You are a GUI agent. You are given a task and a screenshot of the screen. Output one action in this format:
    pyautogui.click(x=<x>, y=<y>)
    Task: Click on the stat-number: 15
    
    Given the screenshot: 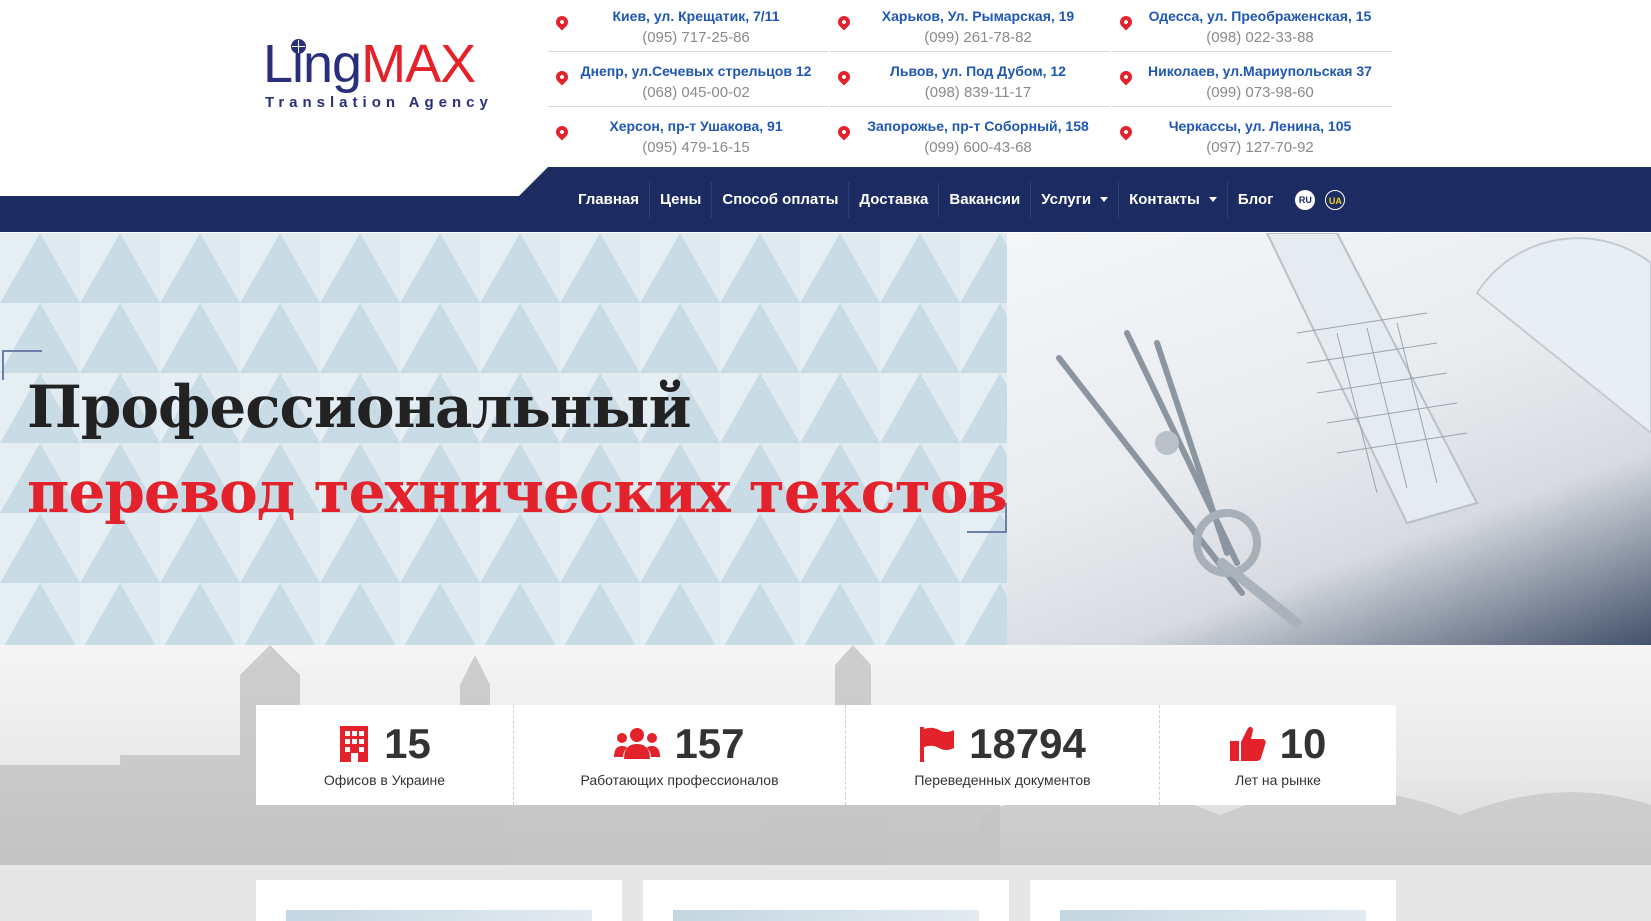 What is the action you would take?
    pyautogui.click(x=407, y=743)
    